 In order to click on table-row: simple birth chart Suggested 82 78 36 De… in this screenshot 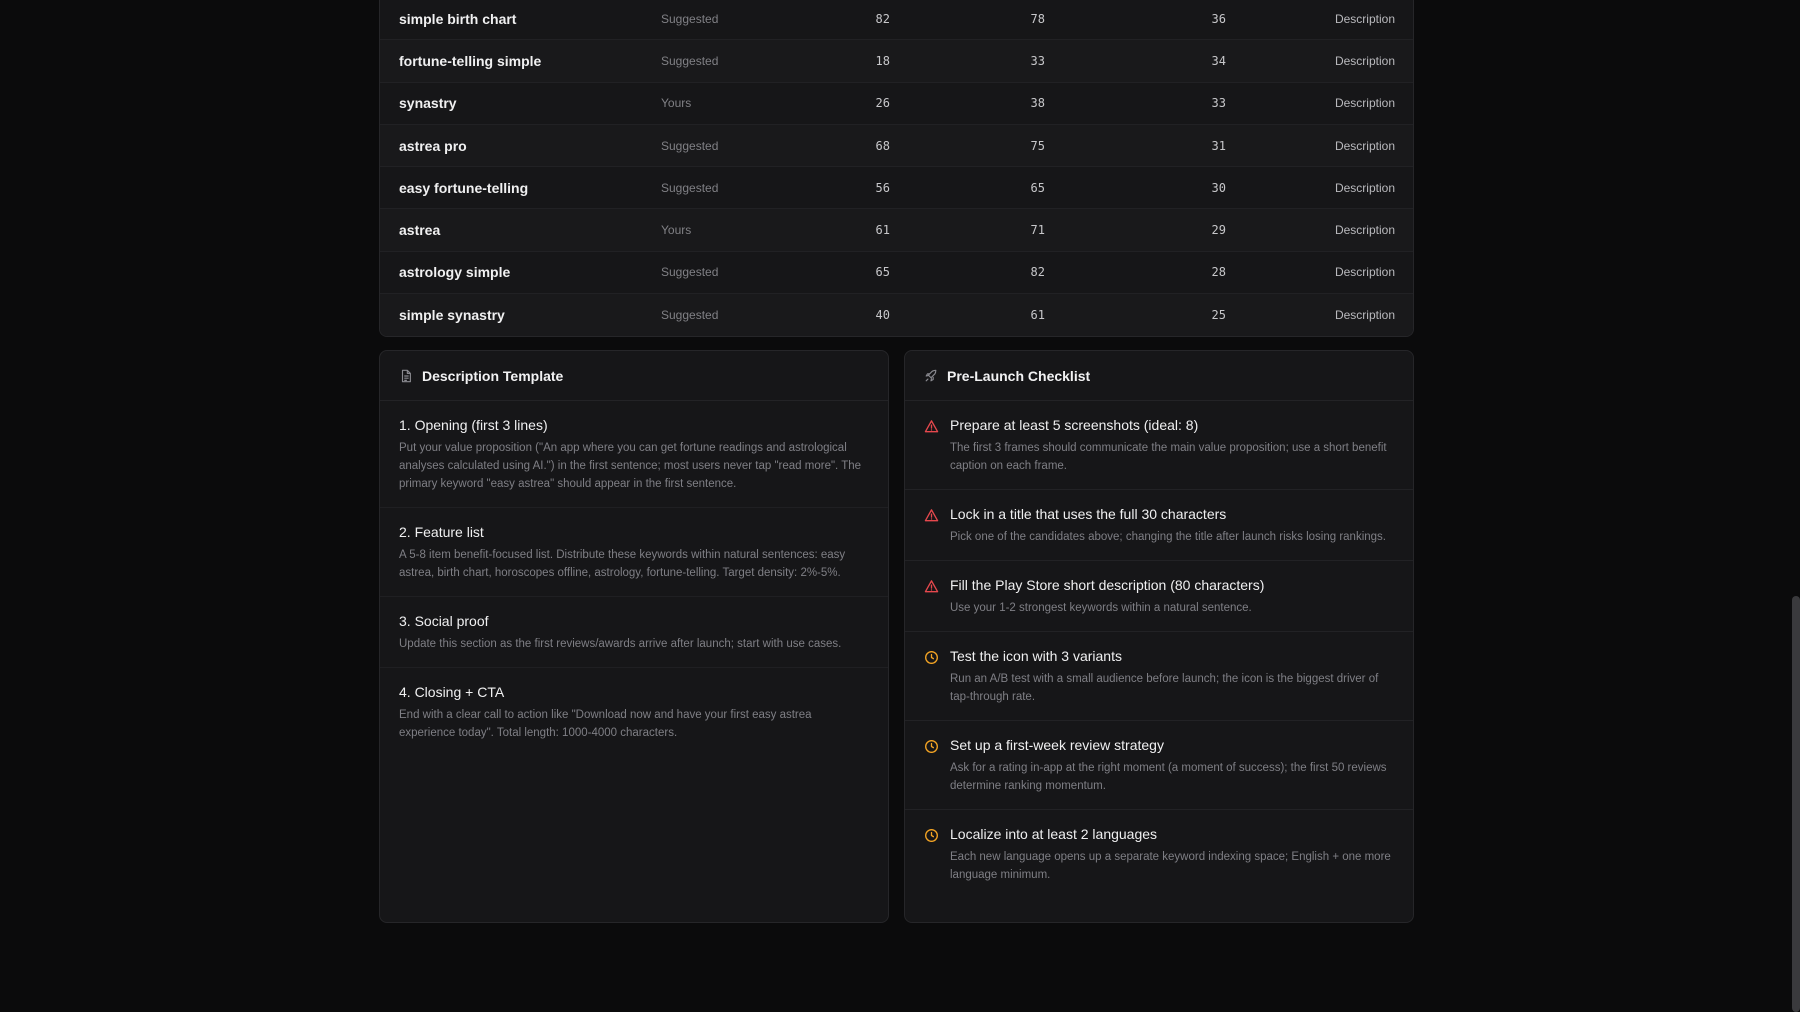, I will do `click(896, 20)`.